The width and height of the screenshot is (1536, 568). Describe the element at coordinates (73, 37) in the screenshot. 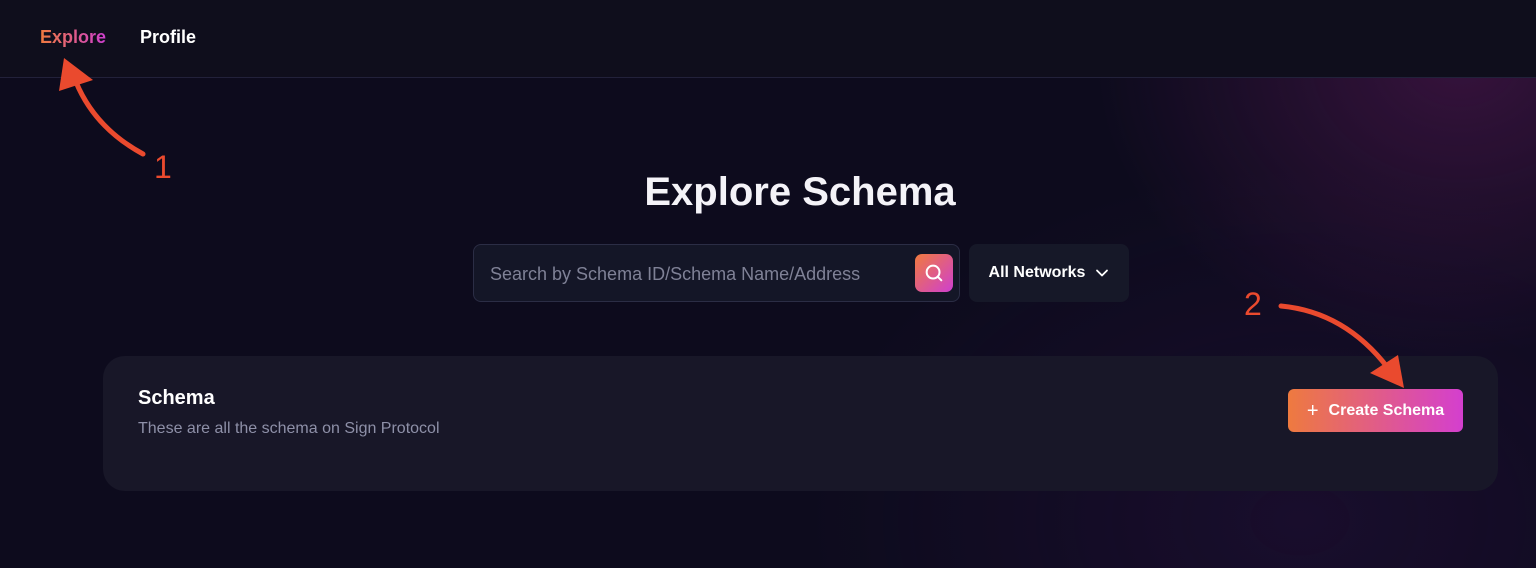

I see `nav-explore-link: Explore` at that location.